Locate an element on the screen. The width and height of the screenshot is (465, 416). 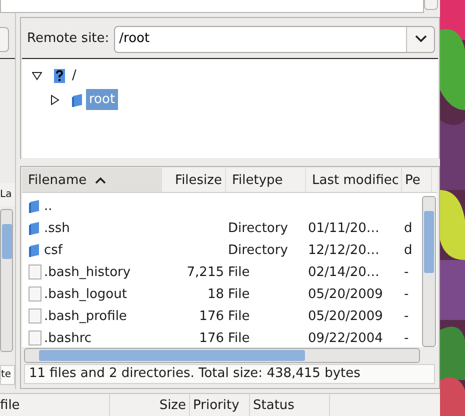
sort-ascending-icon is located at coordinates (100, 180).